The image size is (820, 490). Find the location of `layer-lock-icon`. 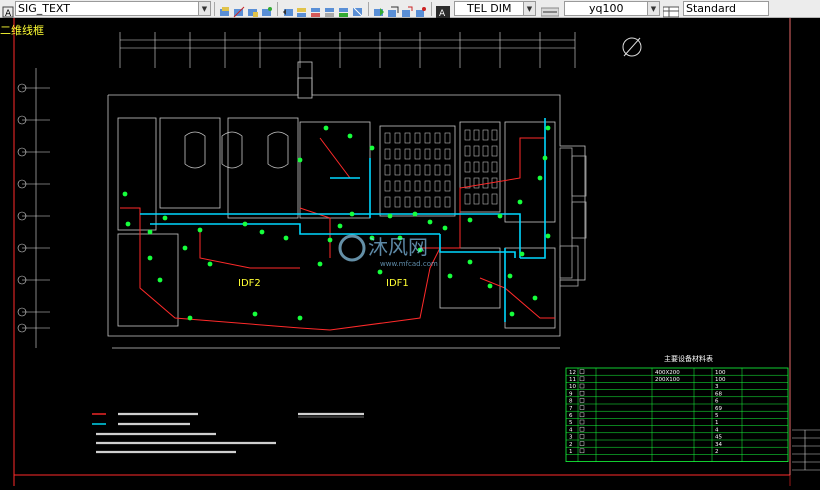

layer-lock-icon is located at coordinates (253, 10).